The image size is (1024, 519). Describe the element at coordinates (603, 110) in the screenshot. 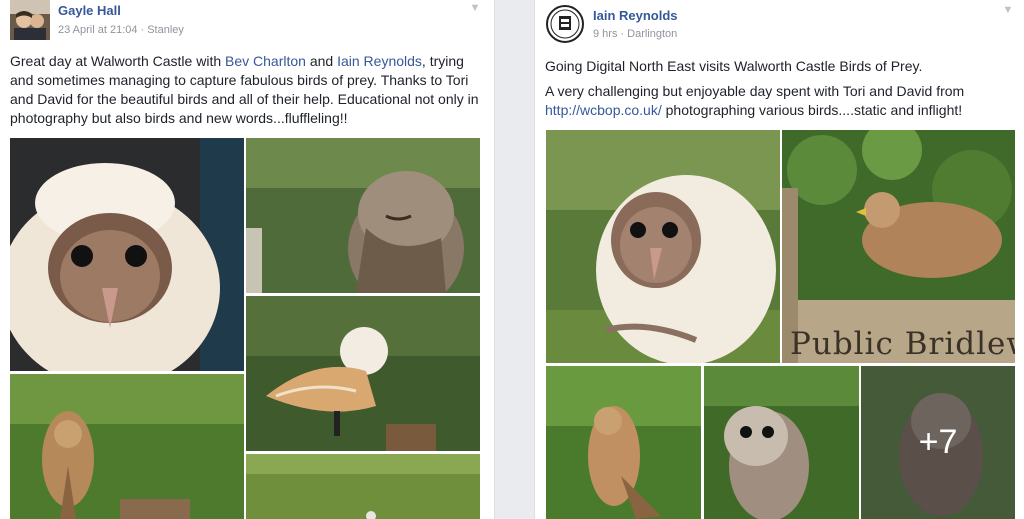

I see `wcbop-link: http://wcbop.co.uk/` at that location.